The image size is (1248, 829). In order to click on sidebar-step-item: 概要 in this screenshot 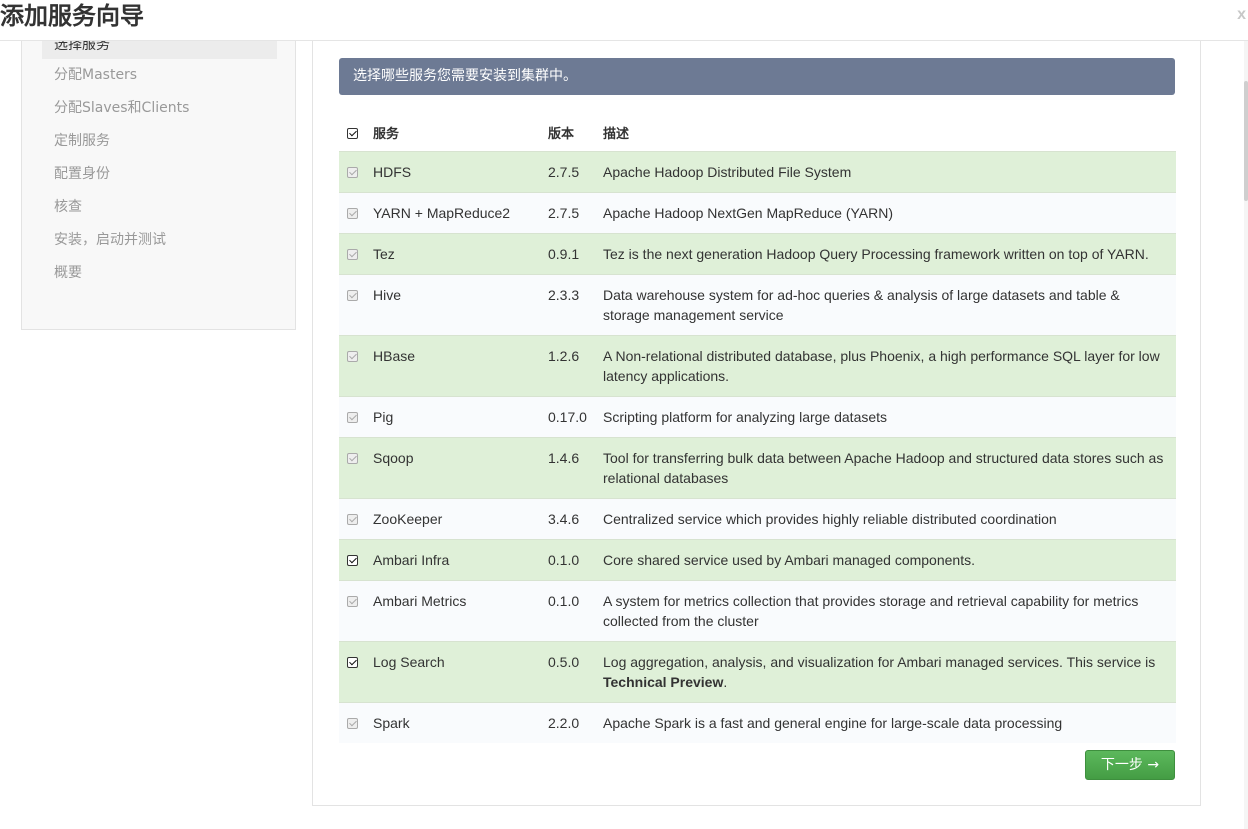, I will do `click(159, 273)`.